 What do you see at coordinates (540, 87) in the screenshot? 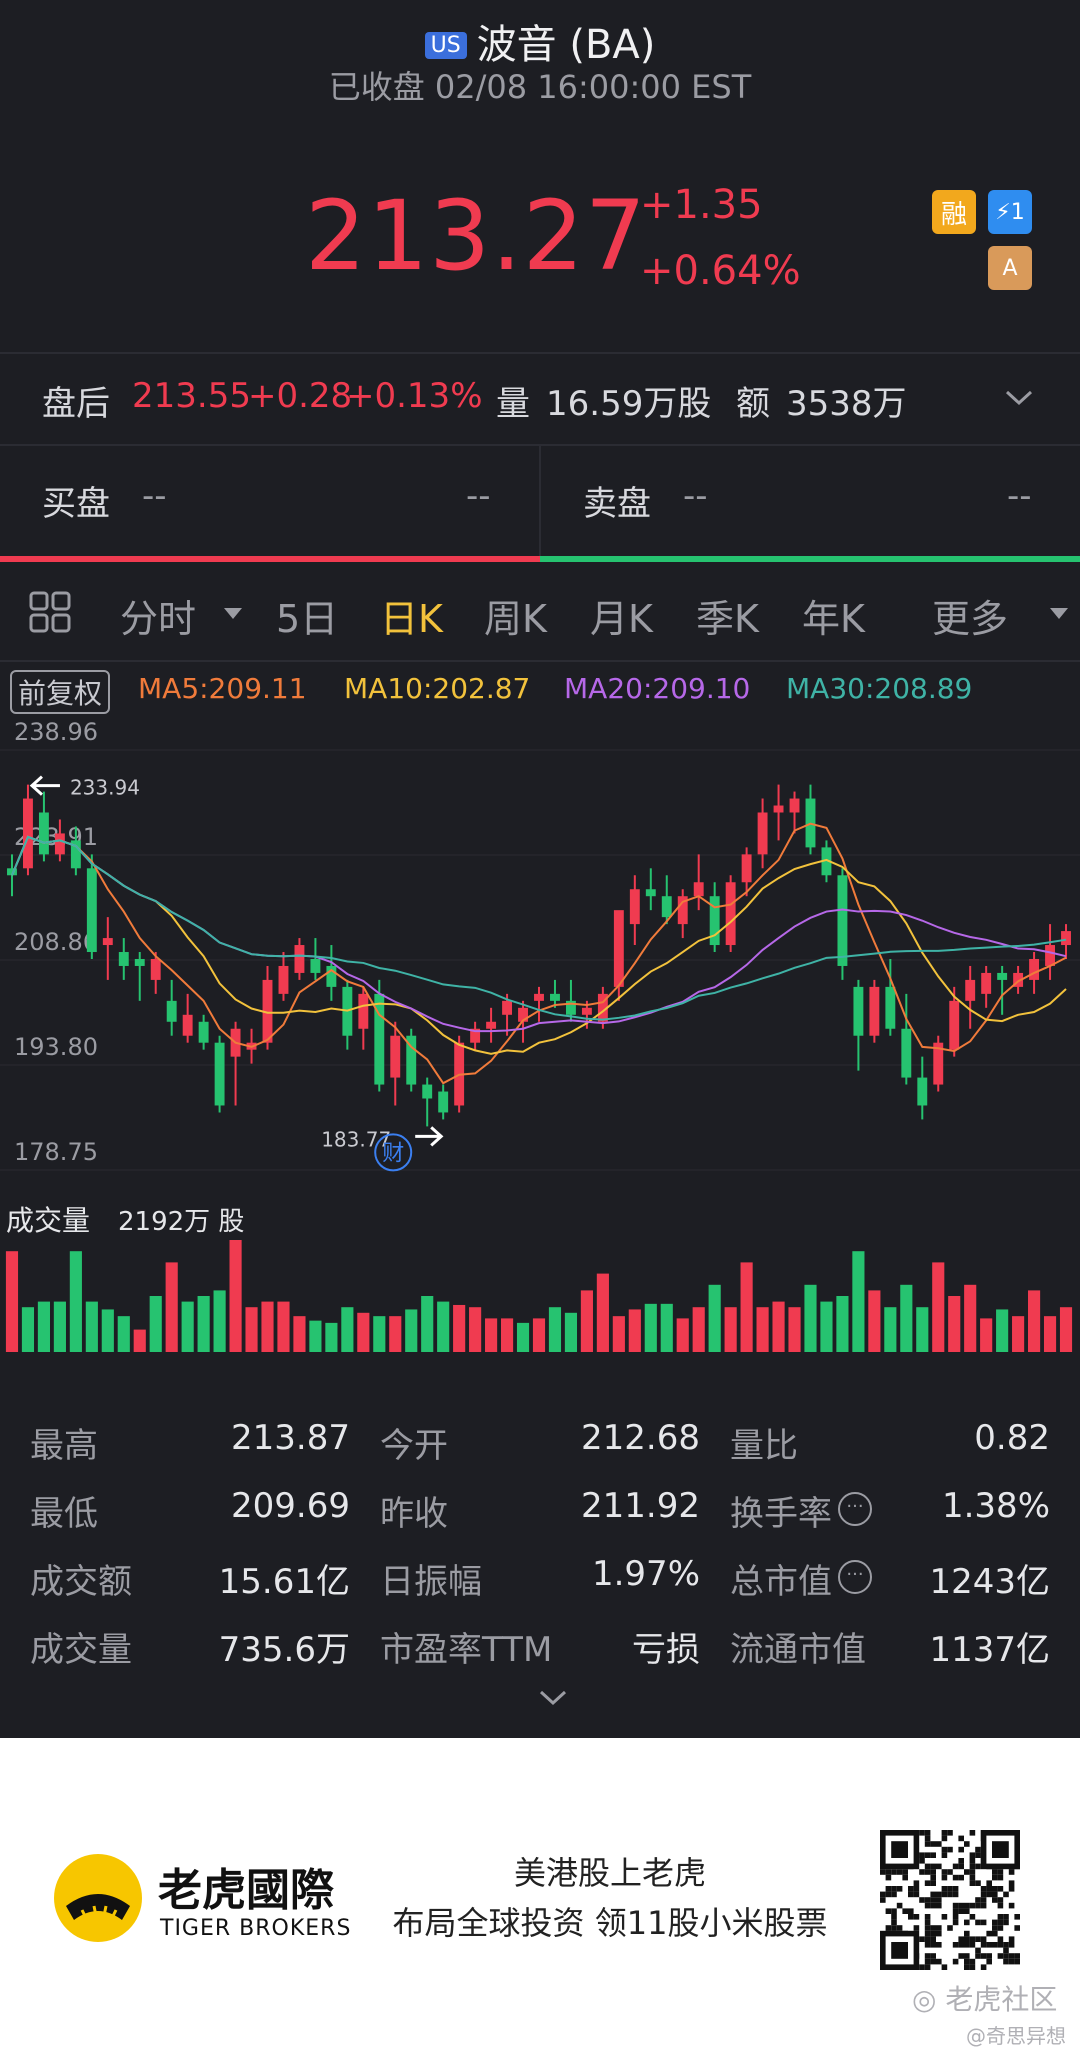
I see `market-status: 已收盘 02/08 16:00:00 EST` at bounding box center [540, 87].